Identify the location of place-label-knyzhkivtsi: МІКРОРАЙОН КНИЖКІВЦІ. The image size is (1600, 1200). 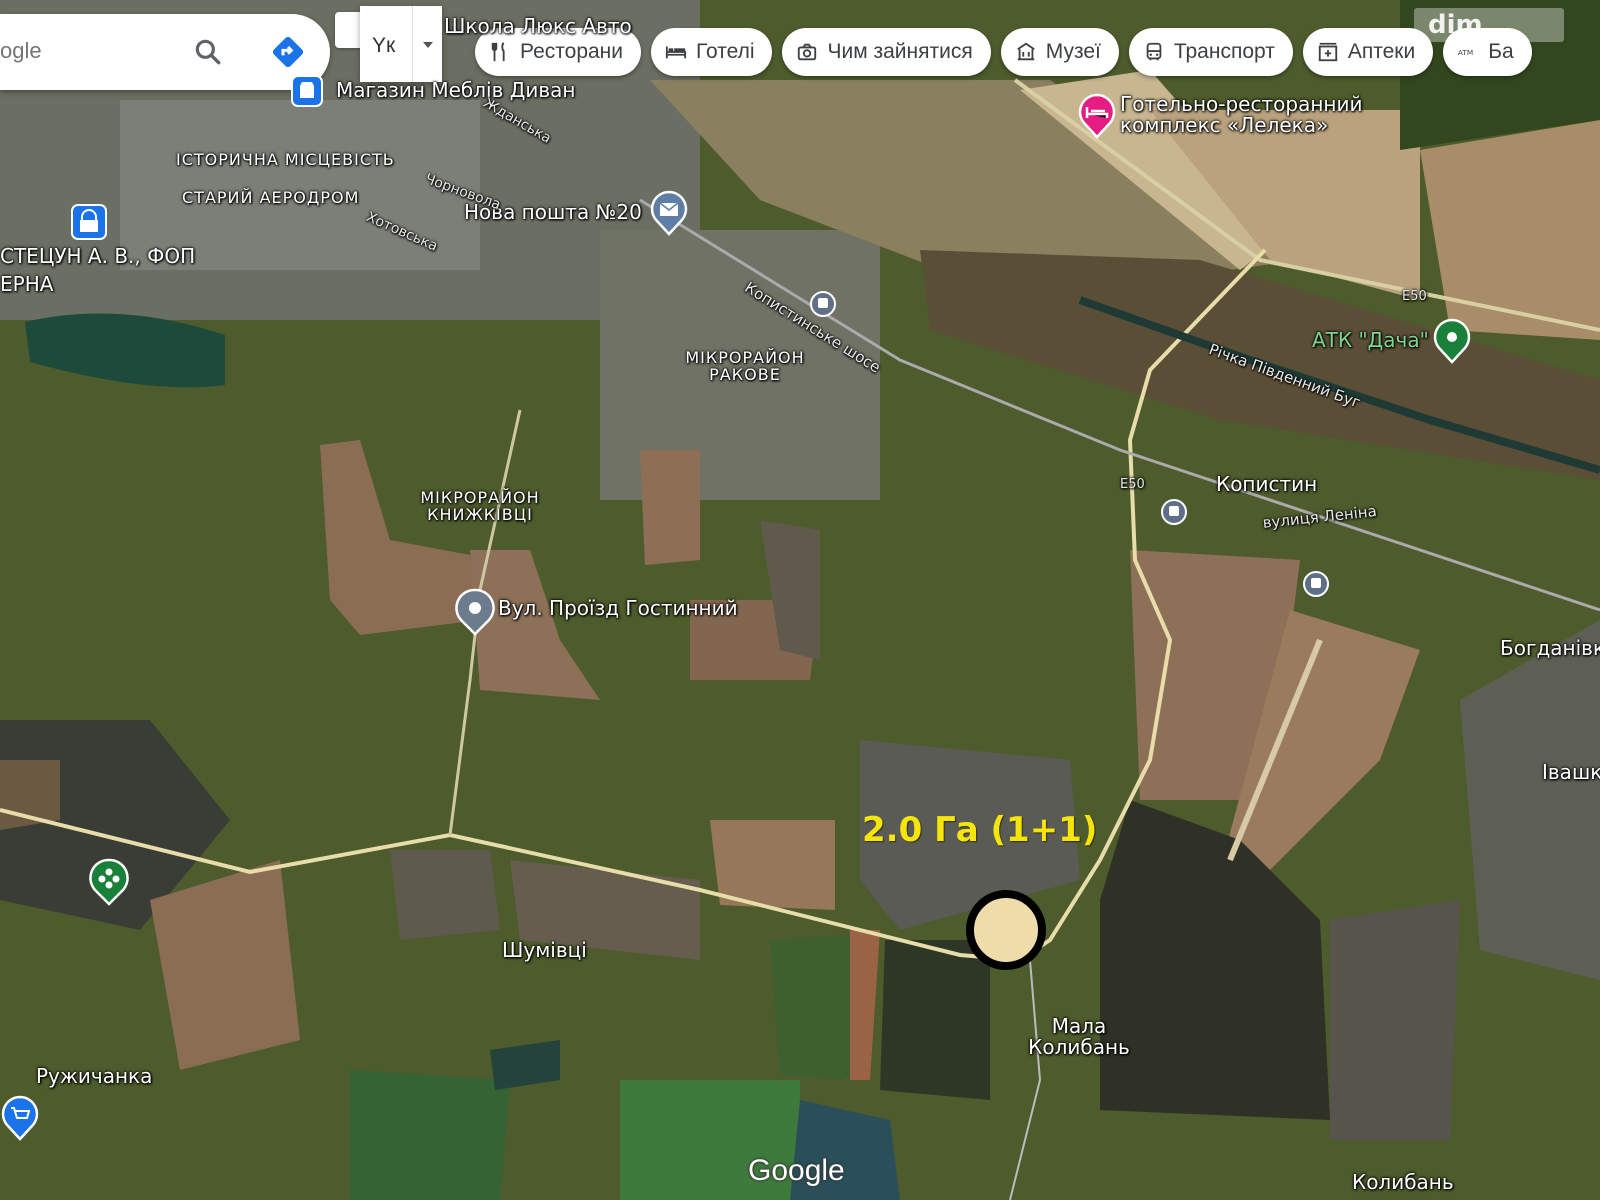
(480, 506).